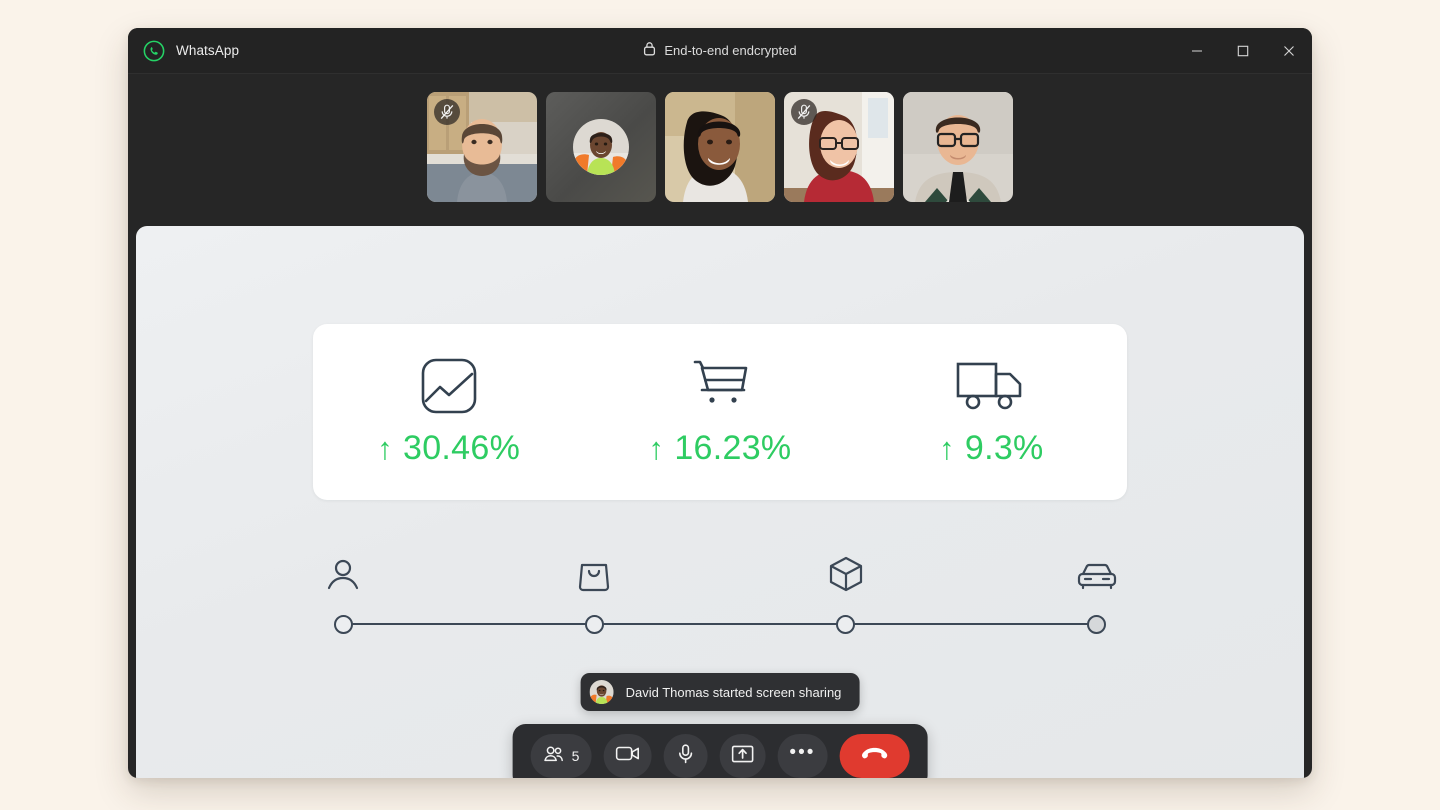  I want to click on people-icon, so click(554, 756).